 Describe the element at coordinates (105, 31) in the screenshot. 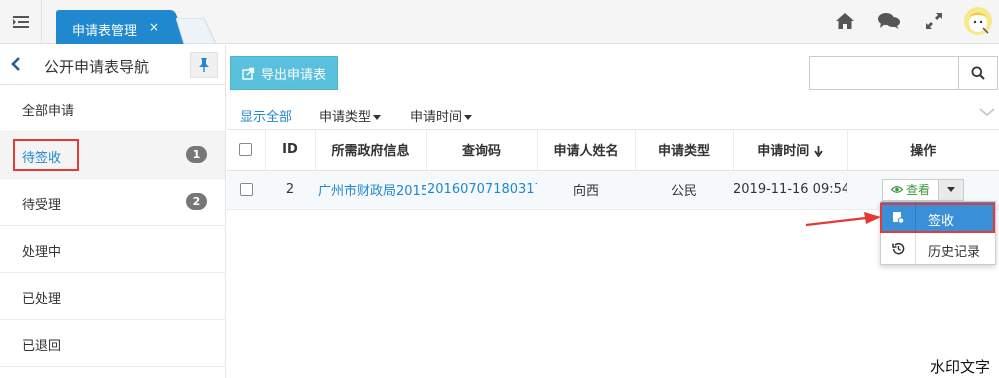

I see `tab-label: 申请表管理` at that location.